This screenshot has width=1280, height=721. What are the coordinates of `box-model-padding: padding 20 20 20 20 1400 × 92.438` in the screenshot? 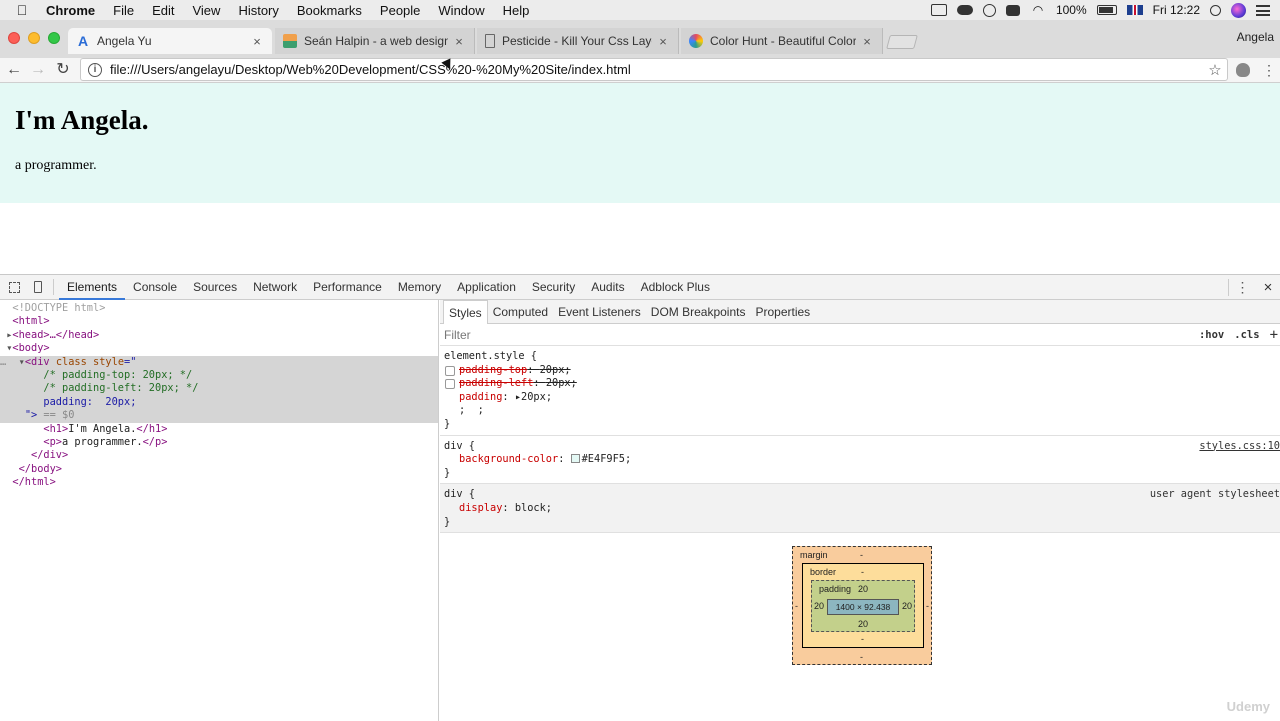 It's located at (863, 606).